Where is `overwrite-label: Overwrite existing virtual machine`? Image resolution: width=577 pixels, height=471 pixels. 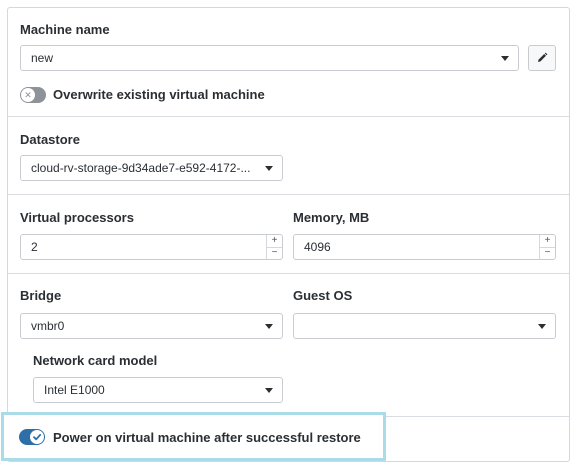
overwrite-label: Overwrite existing virtual machine is located at coordinates (159, 94).